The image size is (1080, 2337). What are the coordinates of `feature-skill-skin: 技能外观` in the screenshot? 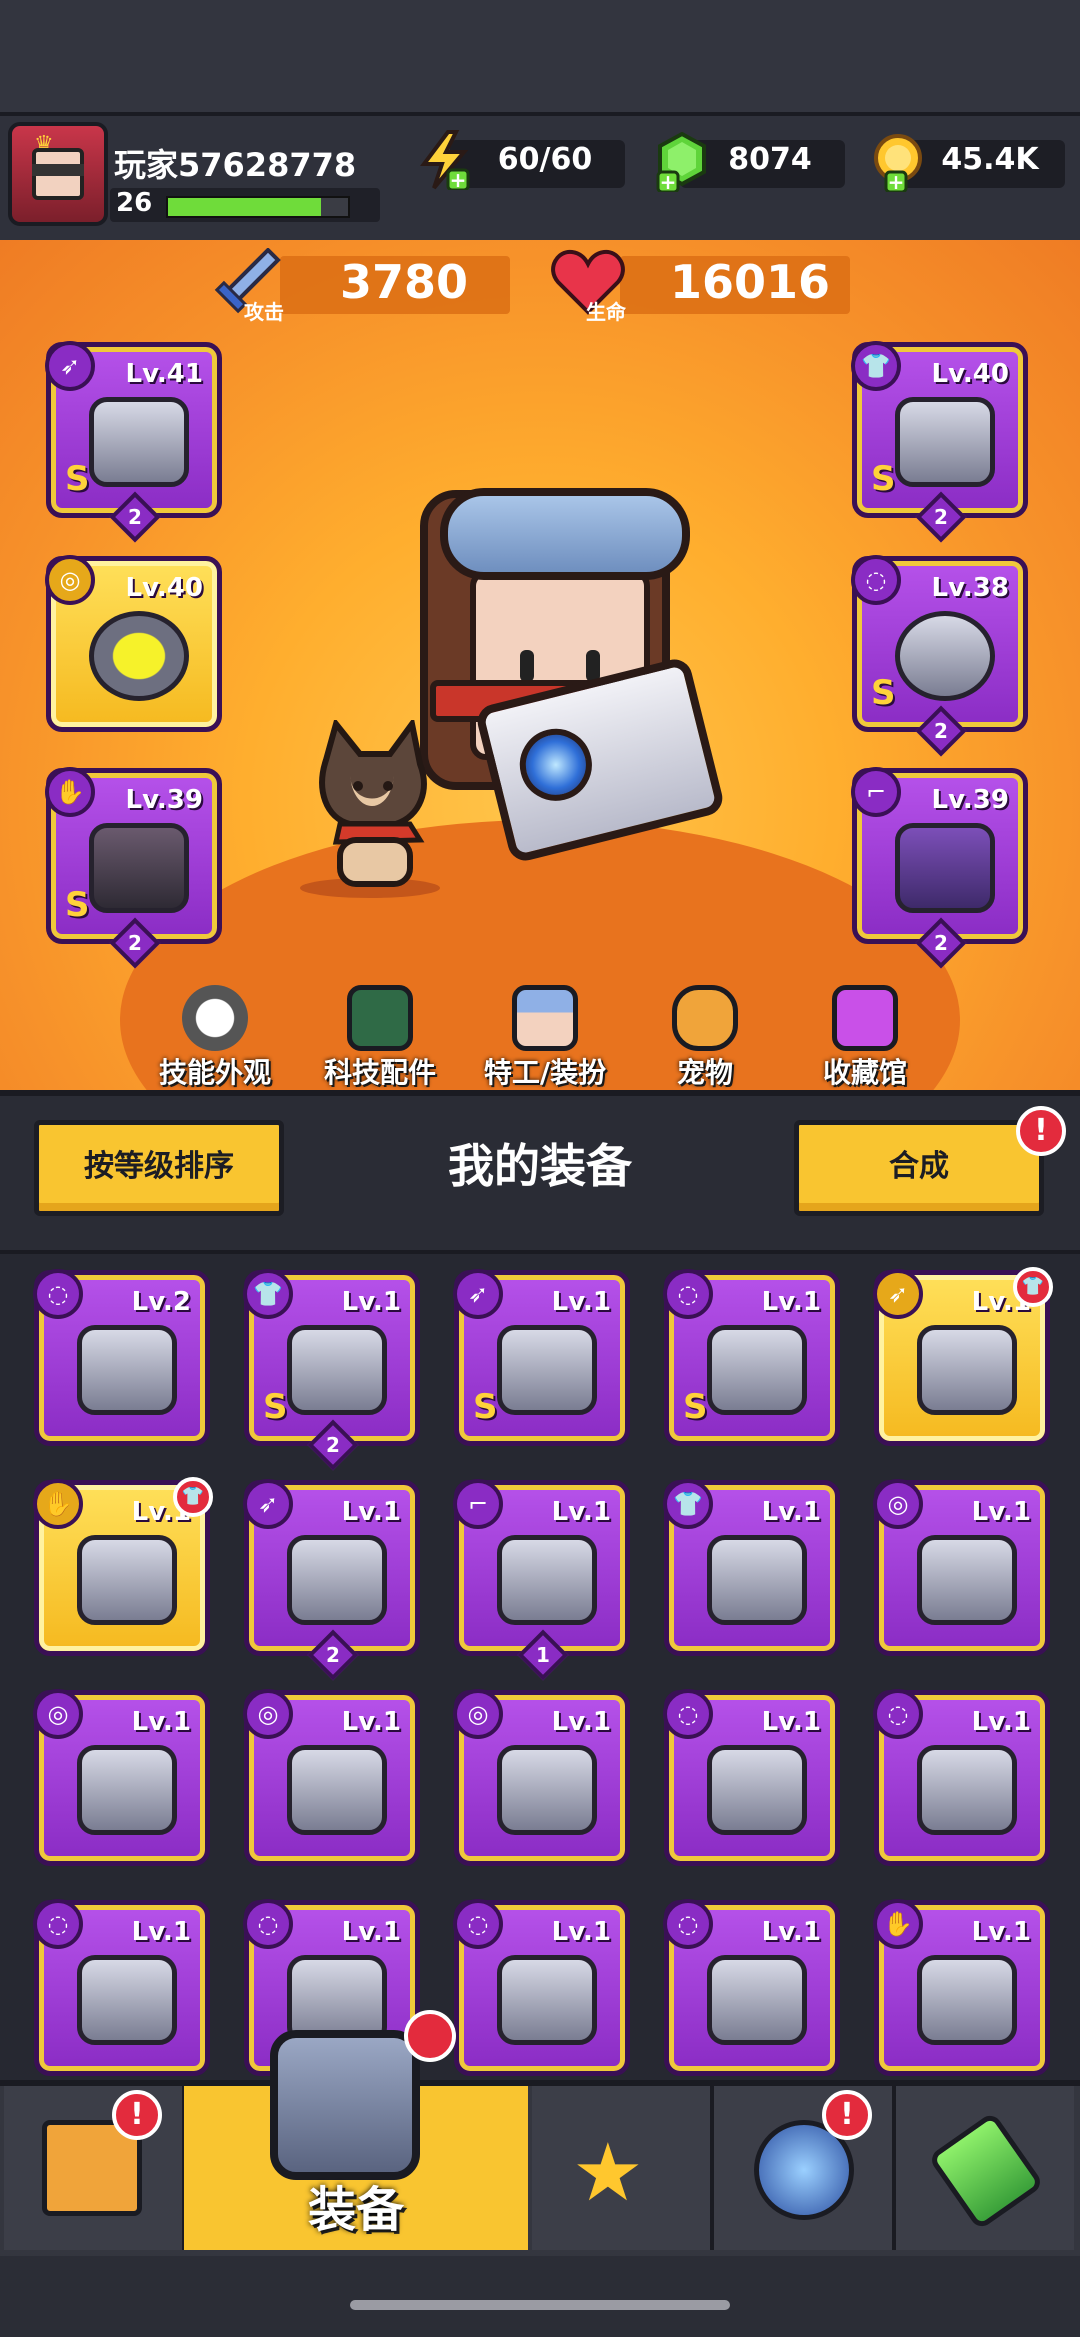 It's located at (215, 1038).